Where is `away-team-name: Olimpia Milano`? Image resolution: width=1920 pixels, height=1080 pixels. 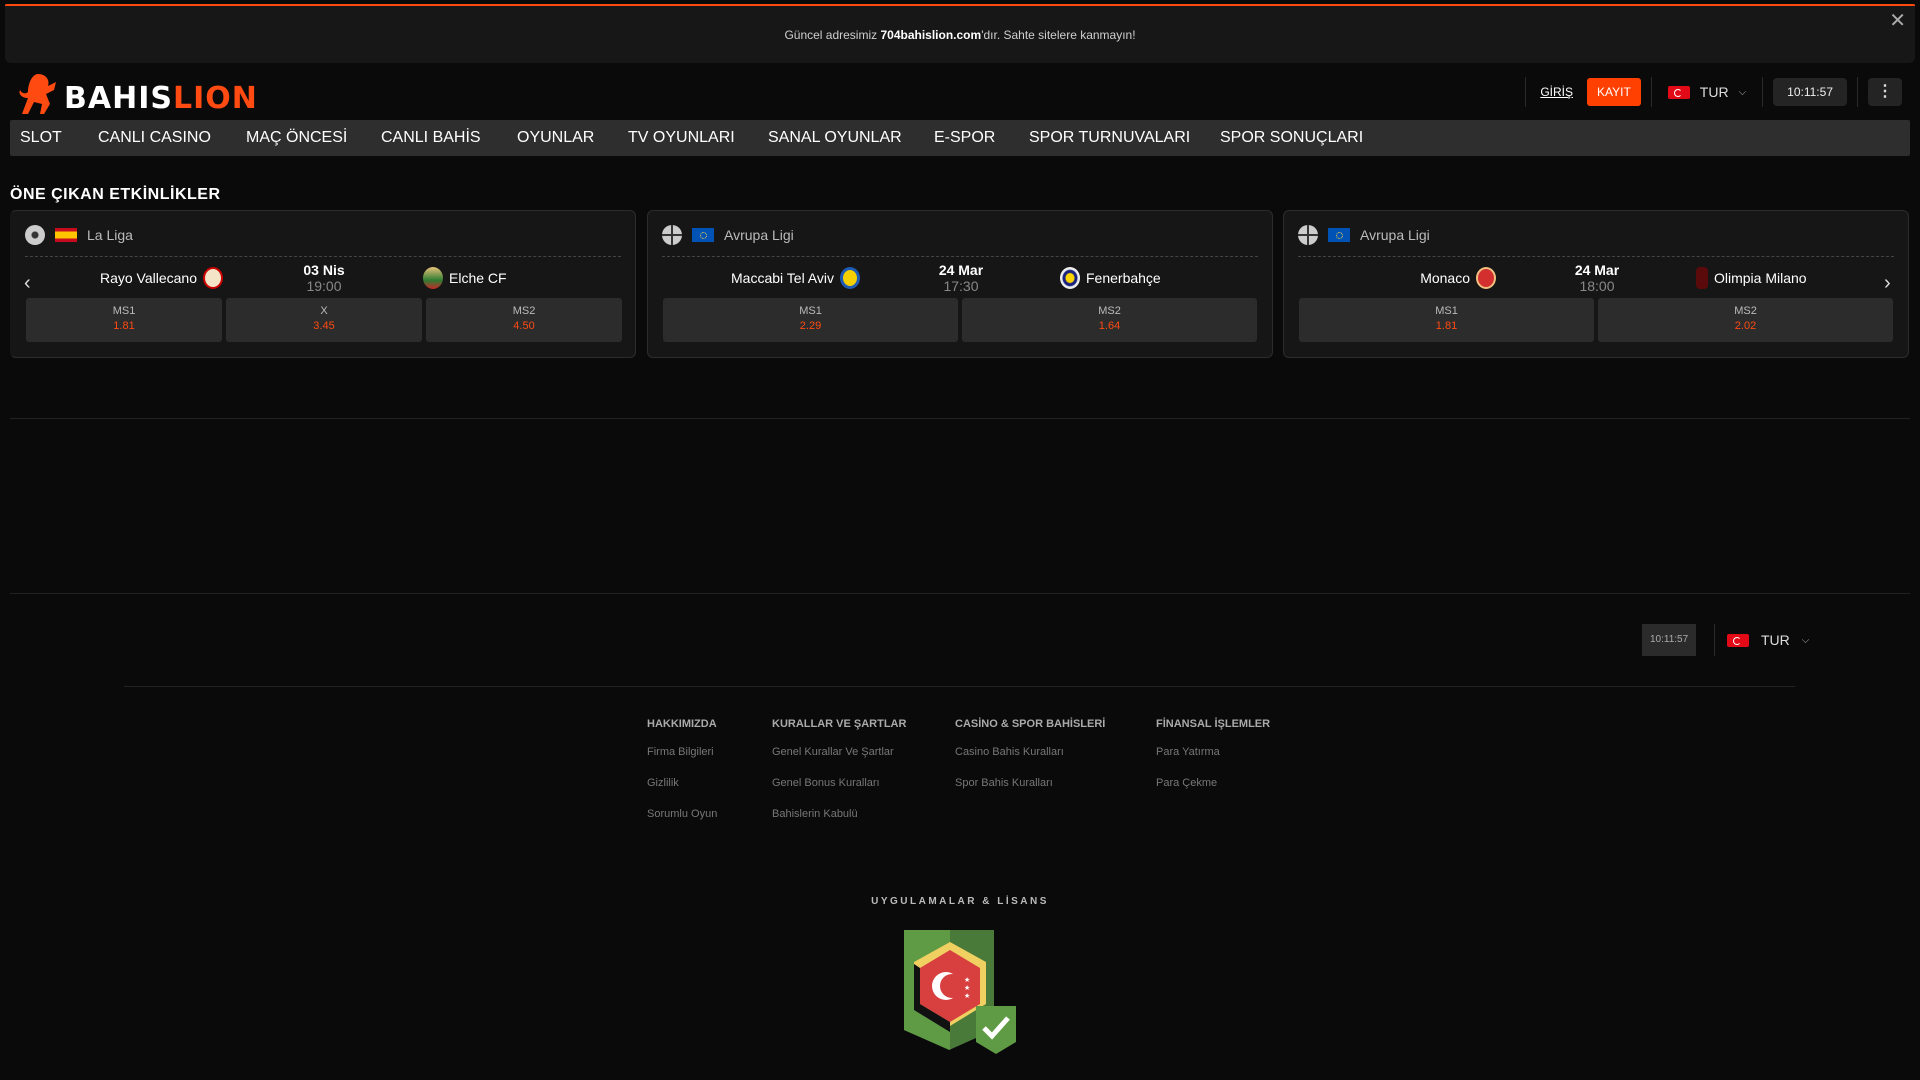
away-team-name: Olimpia Milano is located at coordinates (1760, 278).